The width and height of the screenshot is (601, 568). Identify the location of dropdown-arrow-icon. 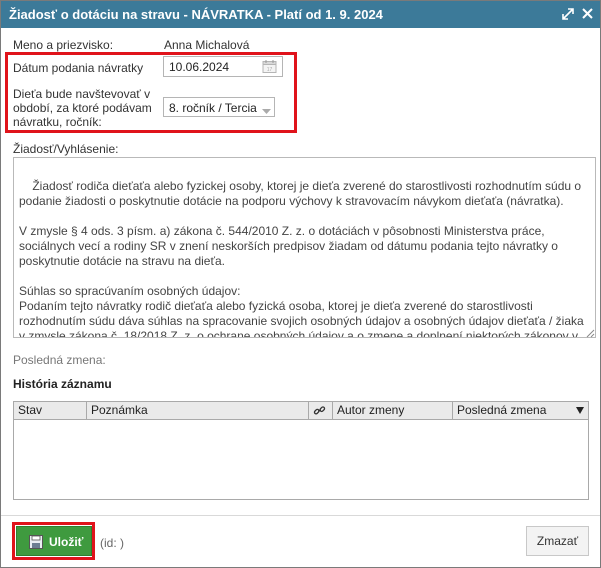
(580, 411).